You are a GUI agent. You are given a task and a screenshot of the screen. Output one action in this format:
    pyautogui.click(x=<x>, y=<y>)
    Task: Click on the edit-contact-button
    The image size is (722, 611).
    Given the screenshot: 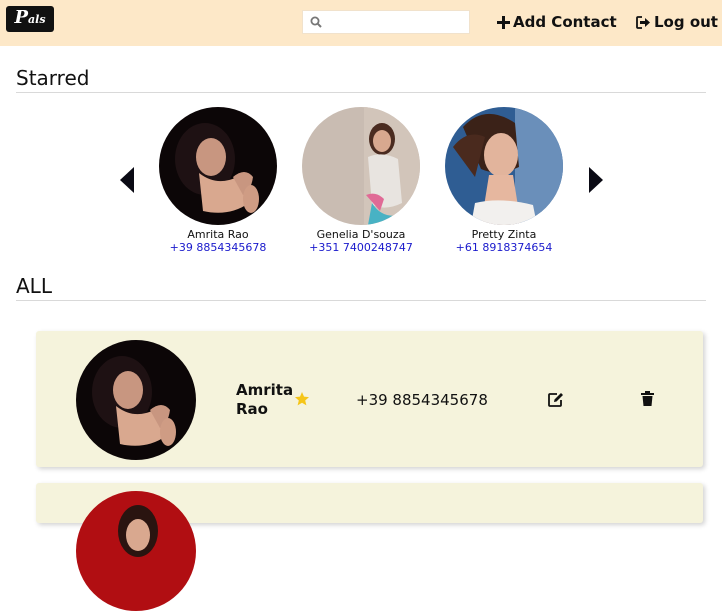 What is the action you would take?
    pyautogui.click(x=556, y=401)
    